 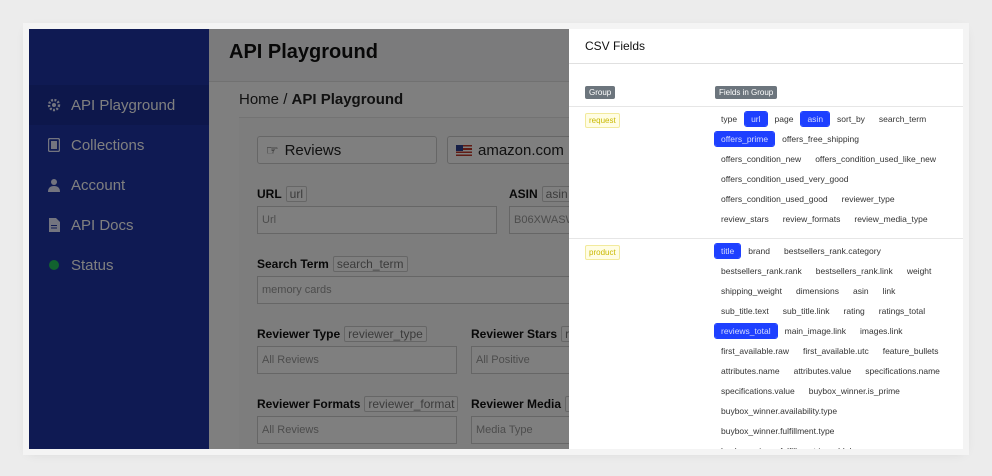 I want to click on field-chip: images.link, so click(x=881, y=331).